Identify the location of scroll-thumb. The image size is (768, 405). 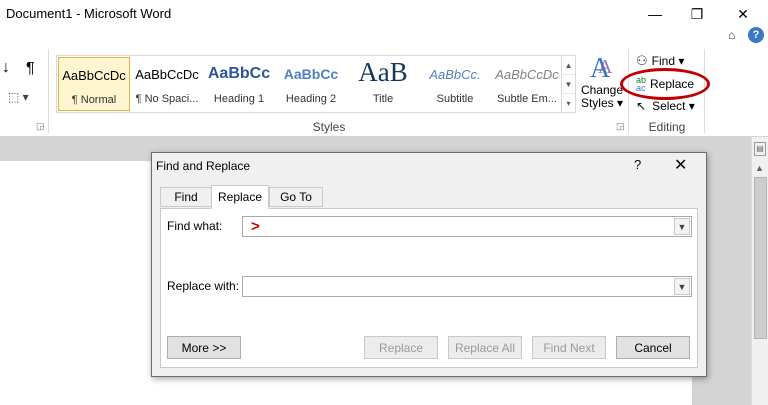
(760, 258).